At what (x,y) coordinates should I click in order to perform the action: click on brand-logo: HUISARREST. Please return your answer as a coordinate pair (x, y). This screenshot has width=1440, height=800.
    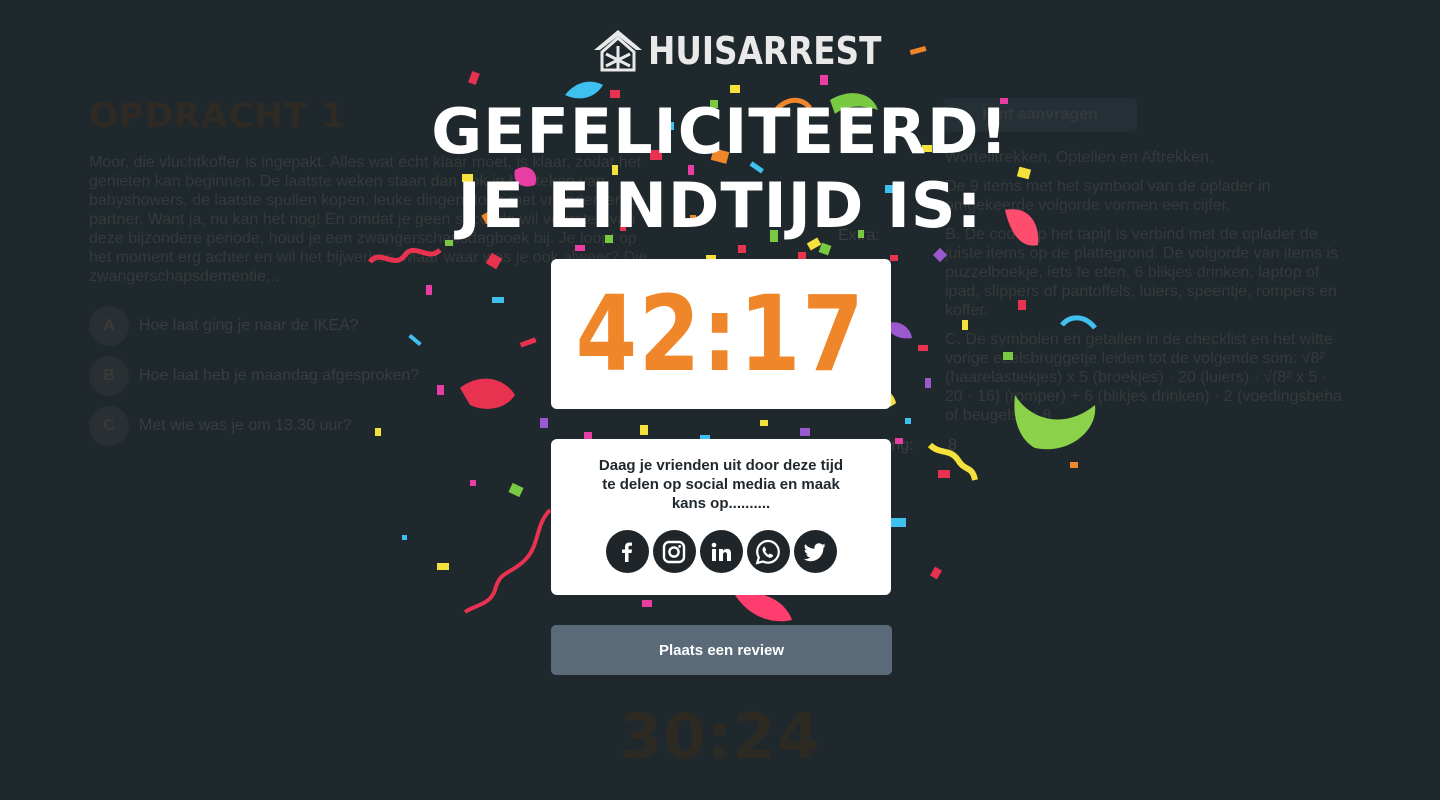
    Looking at the image, I should click on (754, 51).